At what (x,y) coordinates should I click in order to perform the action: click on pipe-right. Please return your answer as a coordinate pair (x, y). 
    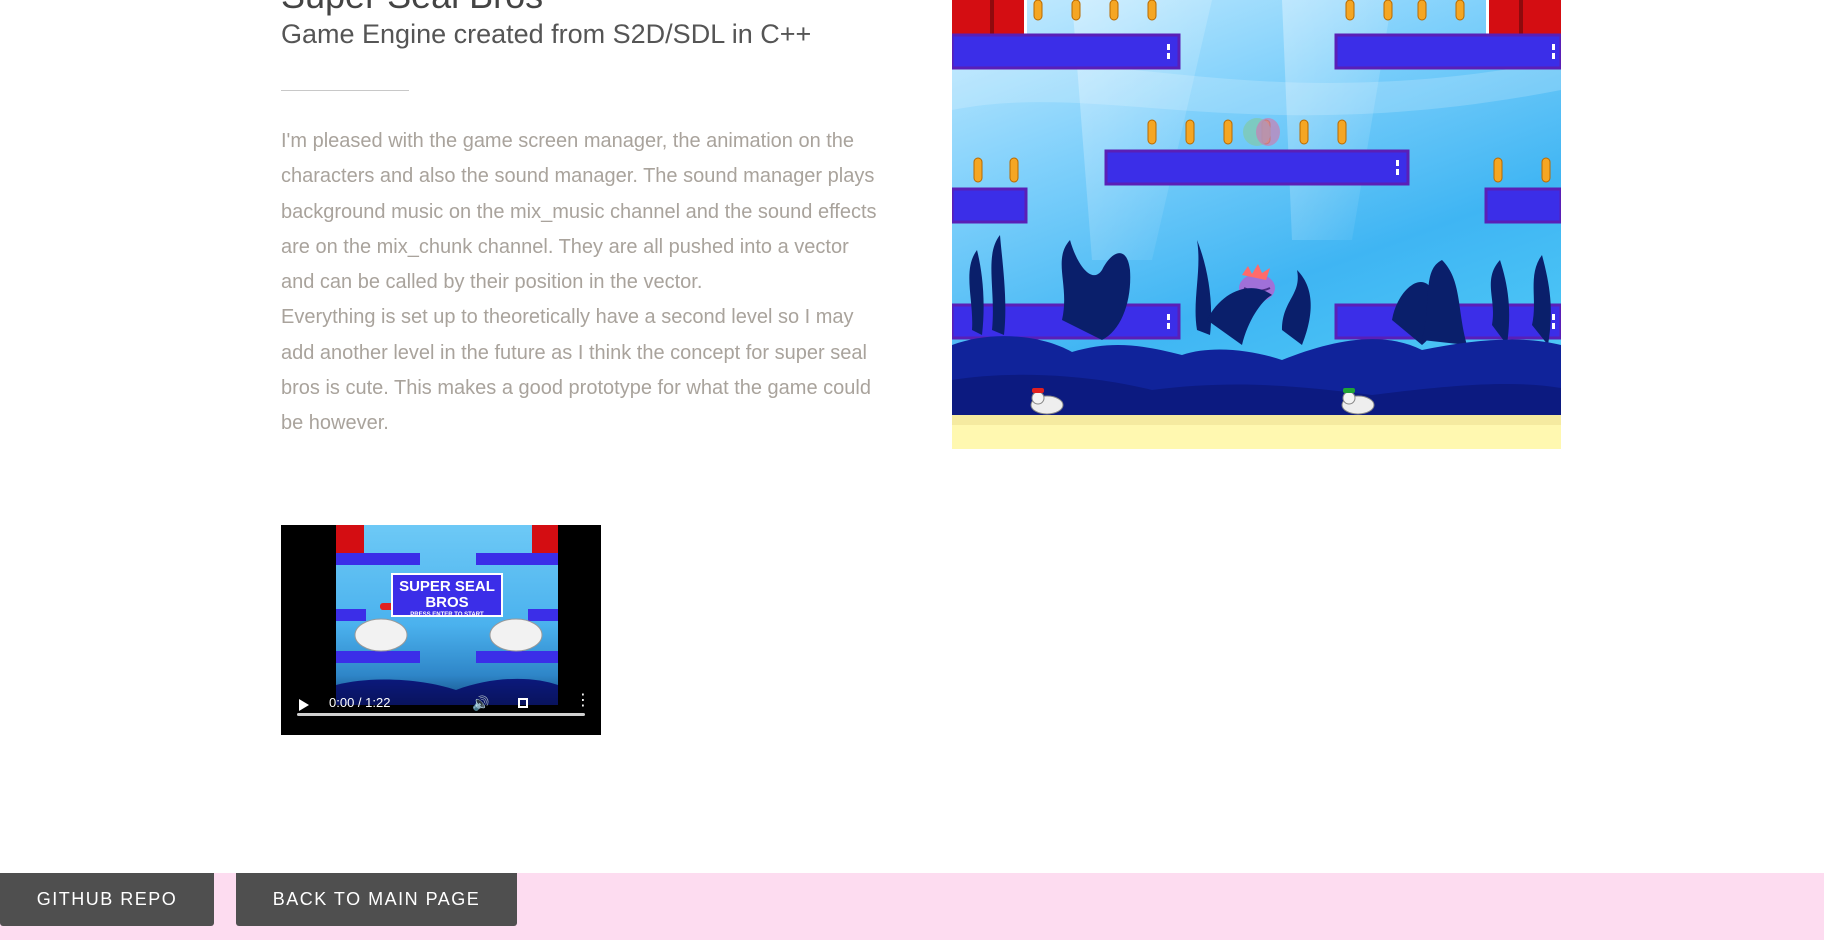
    Looking at the image, I should click on (1523, 17).